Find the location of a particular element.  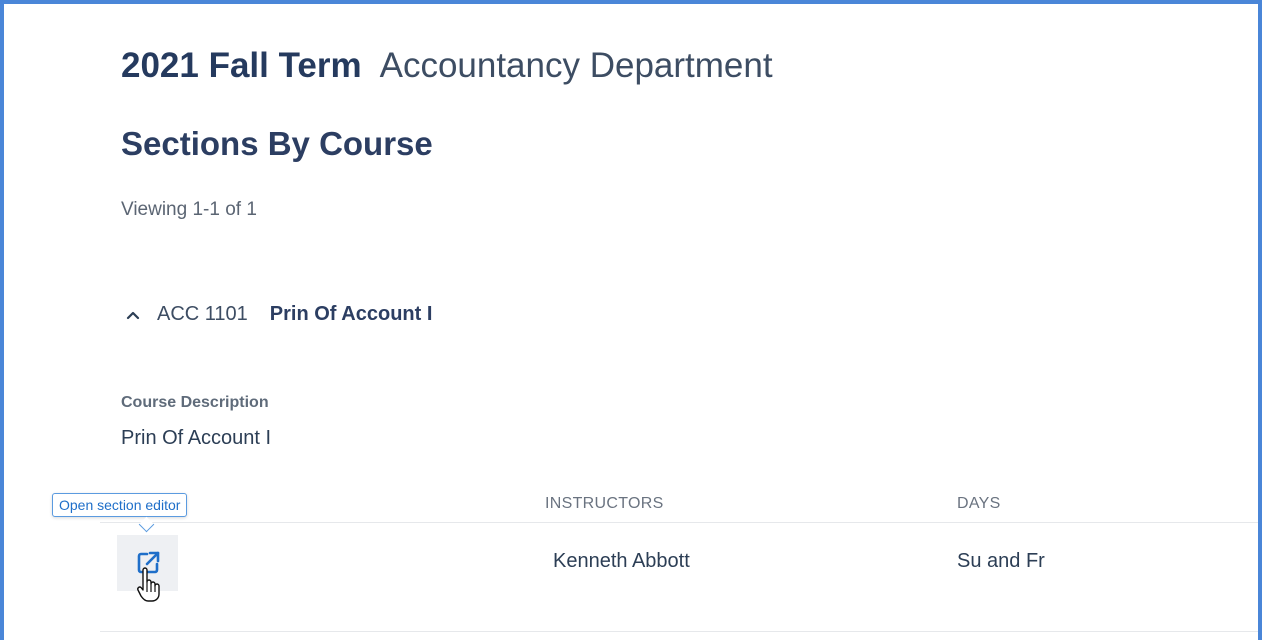

page-header: 2021 Fall Term Accountancy Department is located at coordinates (447, 66).